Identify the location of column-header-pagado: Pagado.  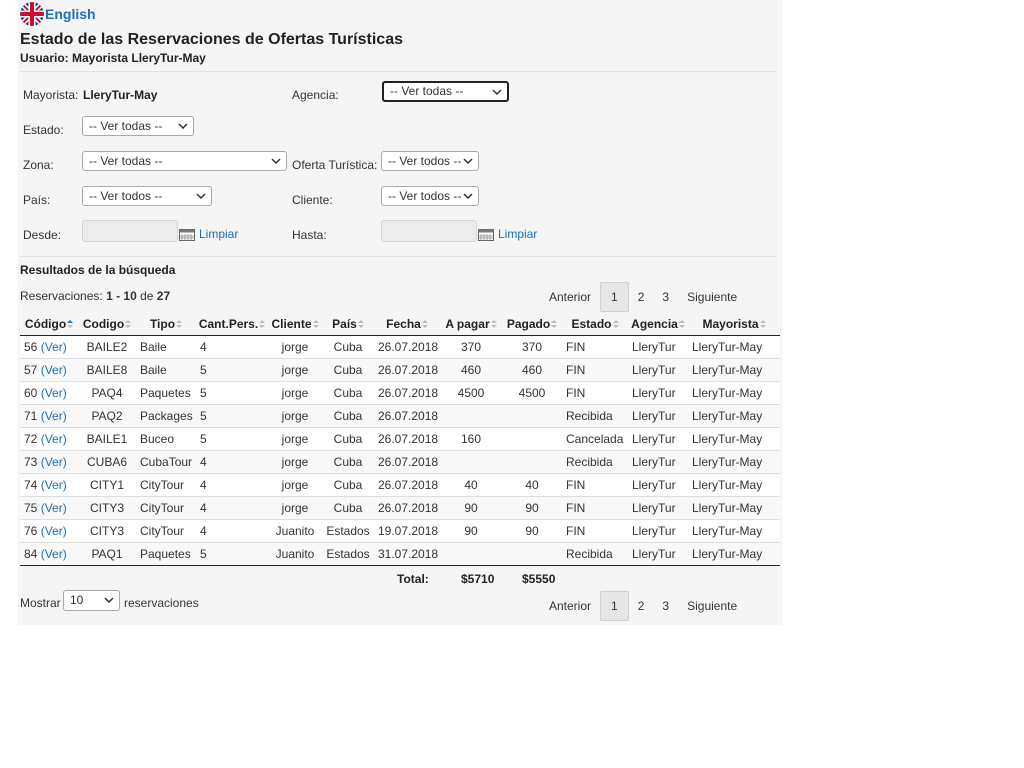
(532, 324).